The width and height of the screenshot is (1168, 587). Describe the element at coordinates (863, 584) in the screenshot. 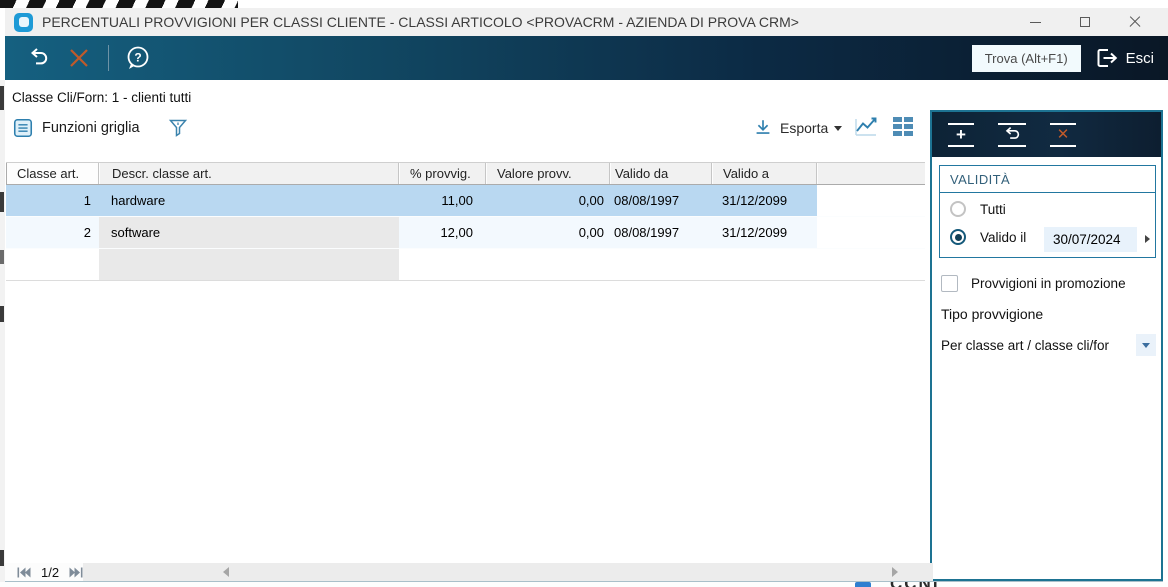

I see `background-app-icon` at that location.